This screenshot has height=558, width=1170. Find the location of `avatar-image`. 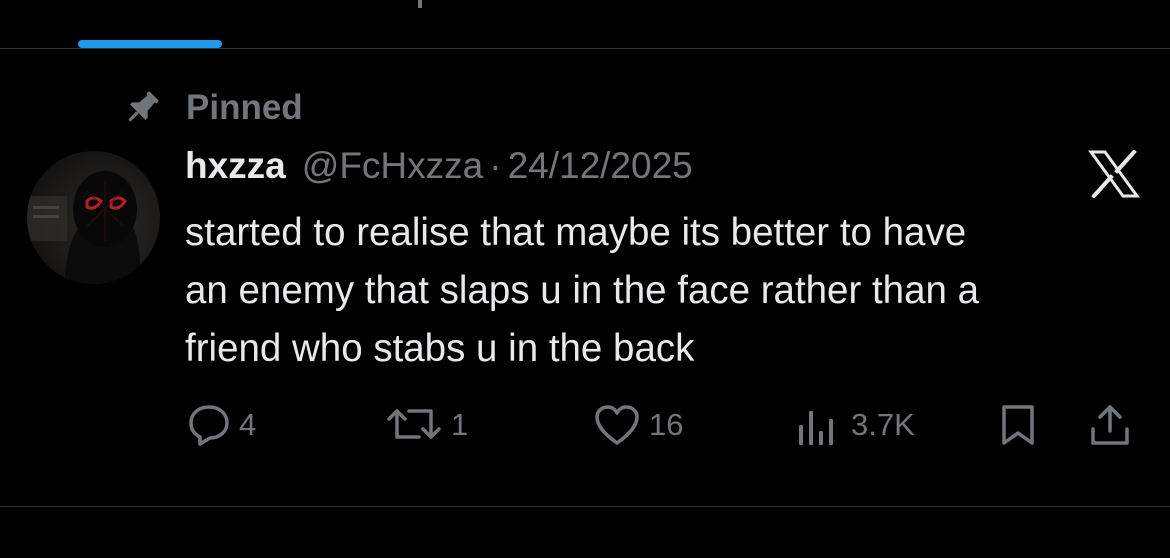

avatar-image is located at coordinates (84, 227).